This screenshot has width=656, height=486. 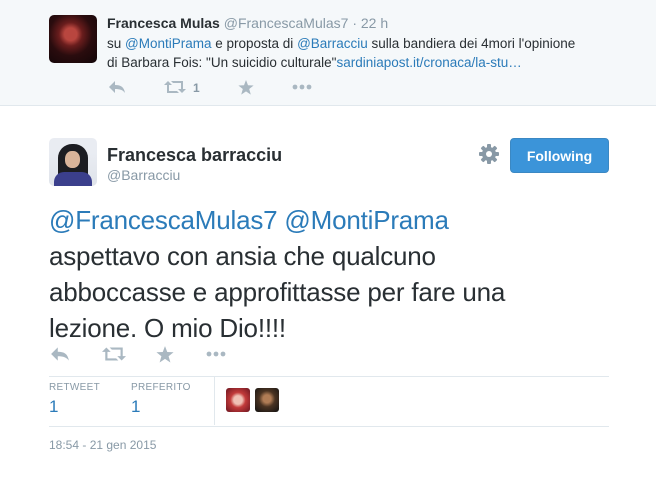 I want to click on parent-text-segment: su, so click(x=116, y=43).